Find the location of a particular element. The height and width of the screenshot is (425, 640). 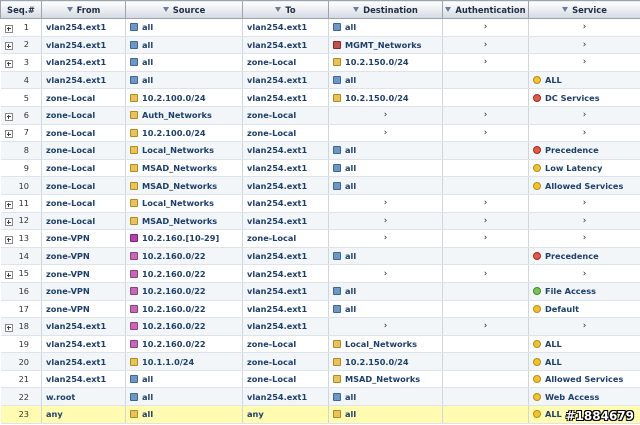

column-header-service: Service is located at coordinates (584, 9).